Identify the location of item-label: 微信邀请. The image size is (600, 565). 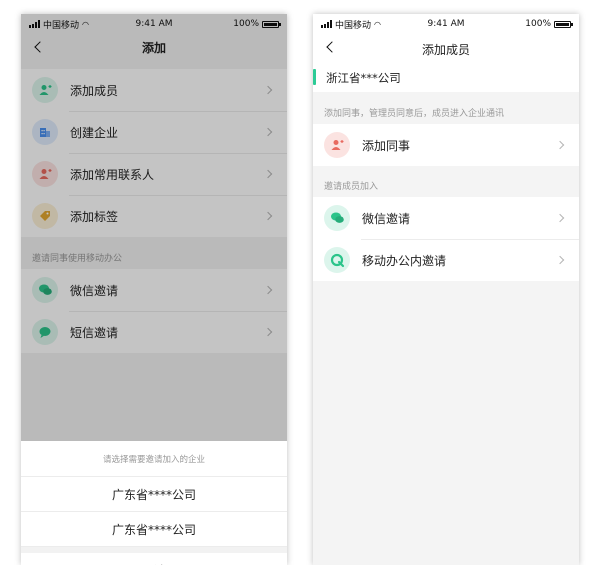
(386, 218).